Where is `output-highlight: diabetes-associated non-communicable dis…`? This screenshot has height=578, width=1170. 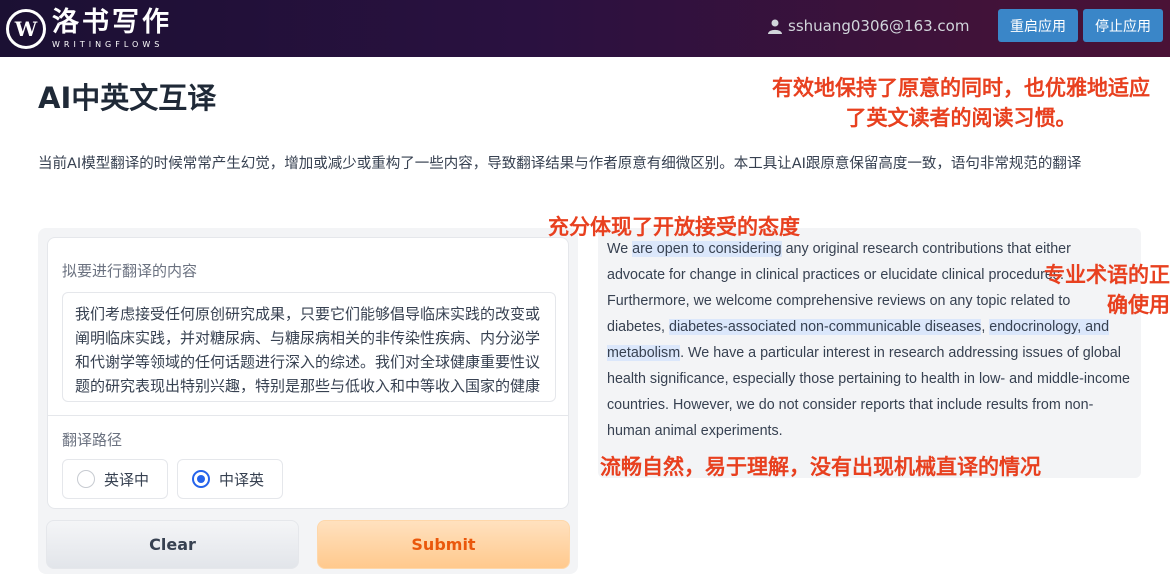 output-highlight: diabetes-associated non-communicable dis… is located at coordinates (825, 327).